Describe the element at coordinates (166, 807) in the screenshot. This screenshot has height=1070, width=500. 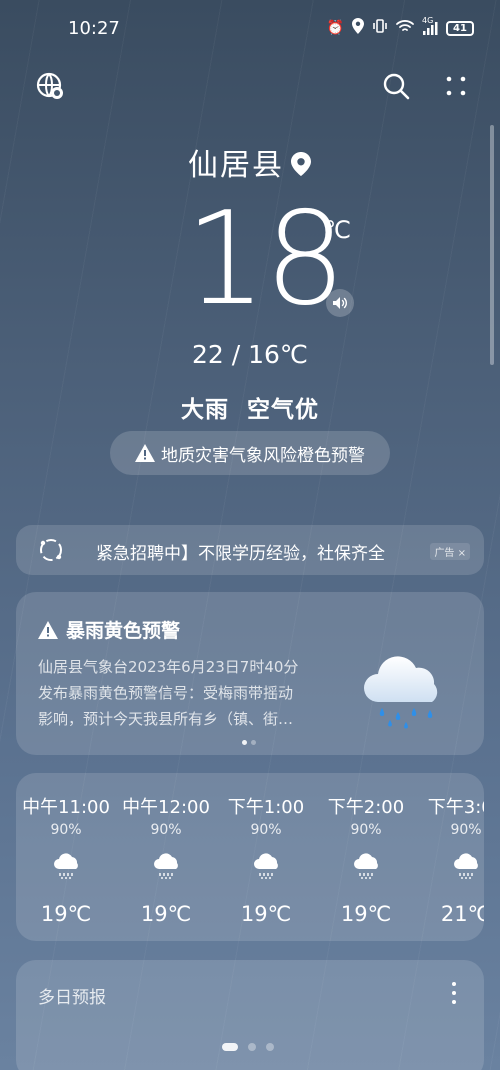
I see `hour-time: 中午12:00` at that location.